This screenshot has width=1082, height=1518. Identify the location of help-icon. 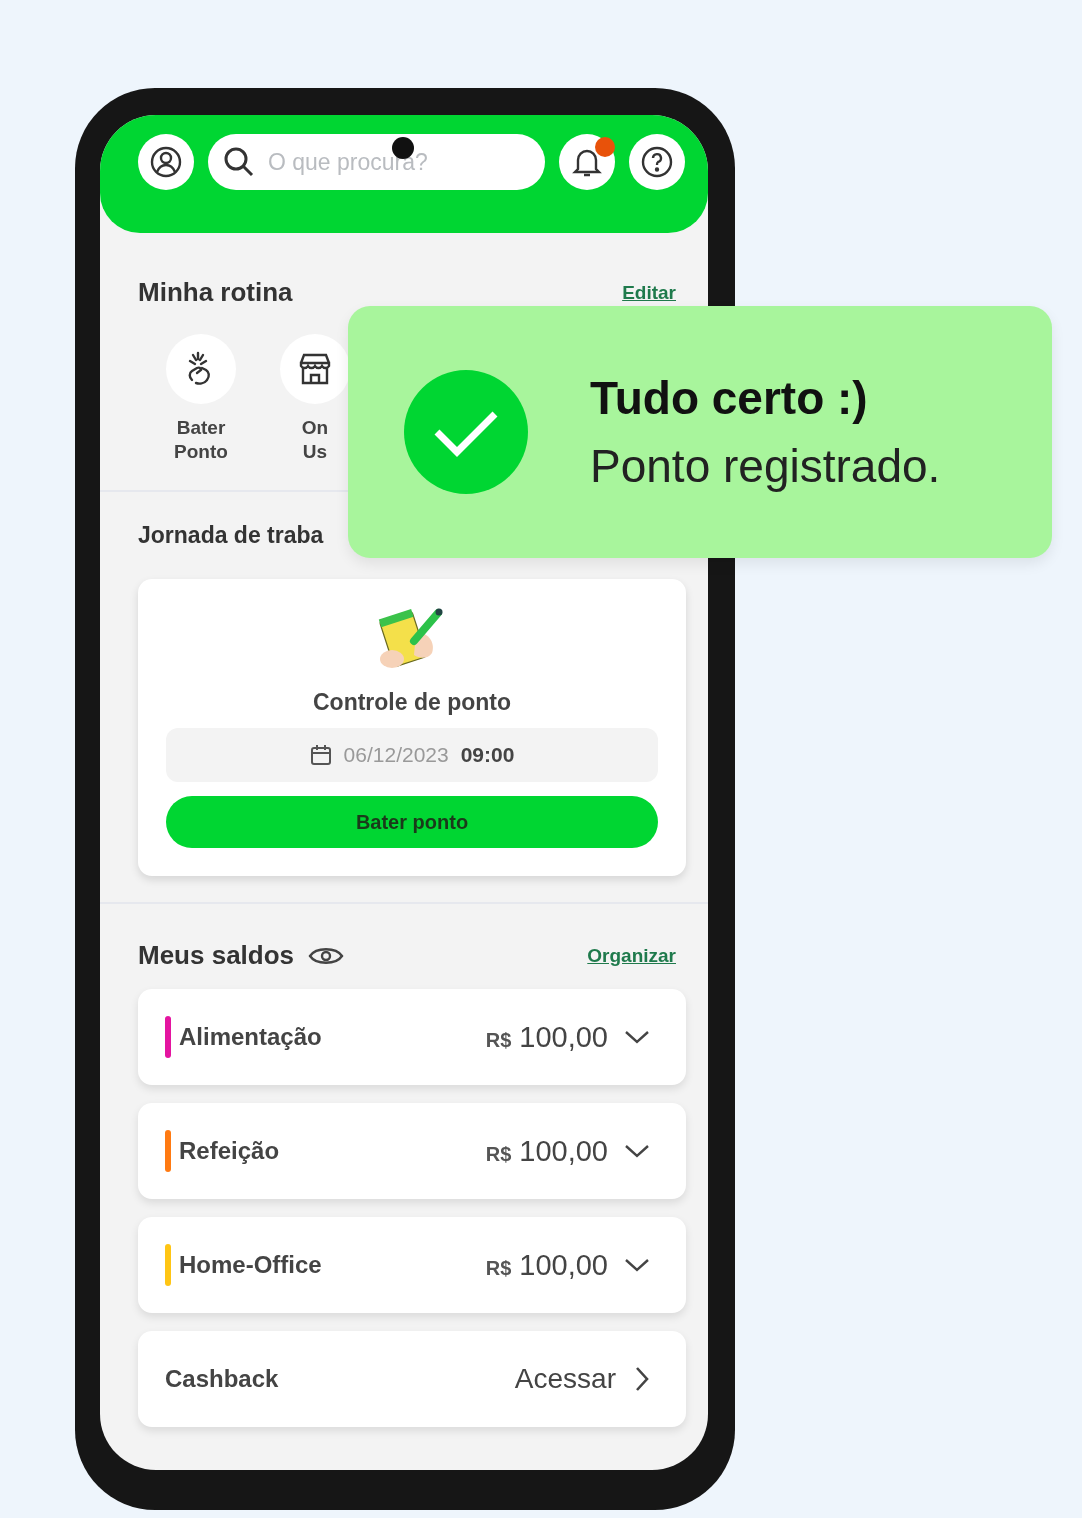
(657, 162).